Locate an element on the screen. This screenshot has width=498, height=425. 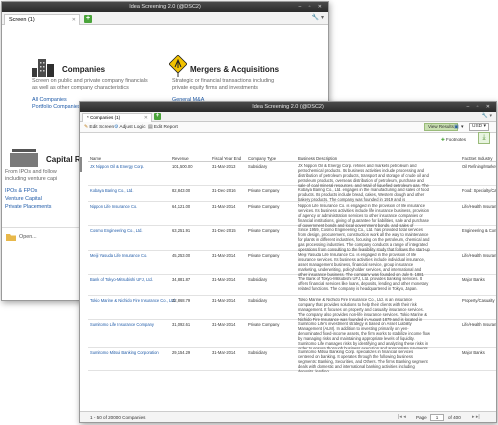
download-icon: ⤓ is located at coordinates (484, 138).